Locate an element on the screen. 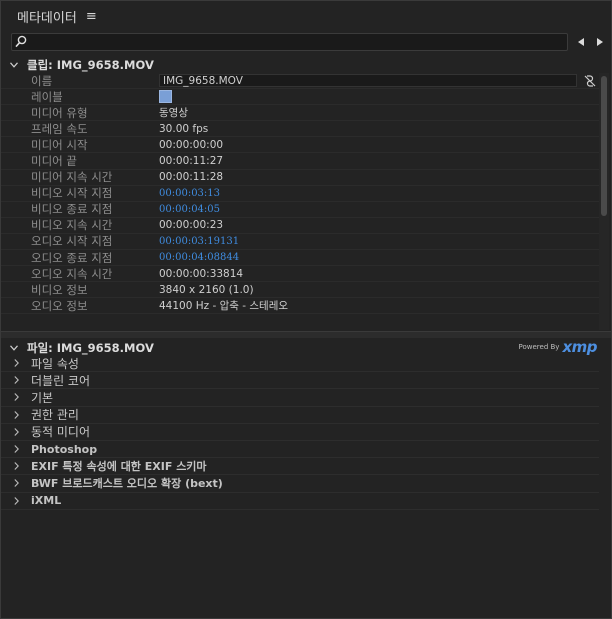 Image resolution: width=612 pixels, height=619 pixels. row-value: 3840 x 2160 (1.0) is located at coordinates (206, 289).